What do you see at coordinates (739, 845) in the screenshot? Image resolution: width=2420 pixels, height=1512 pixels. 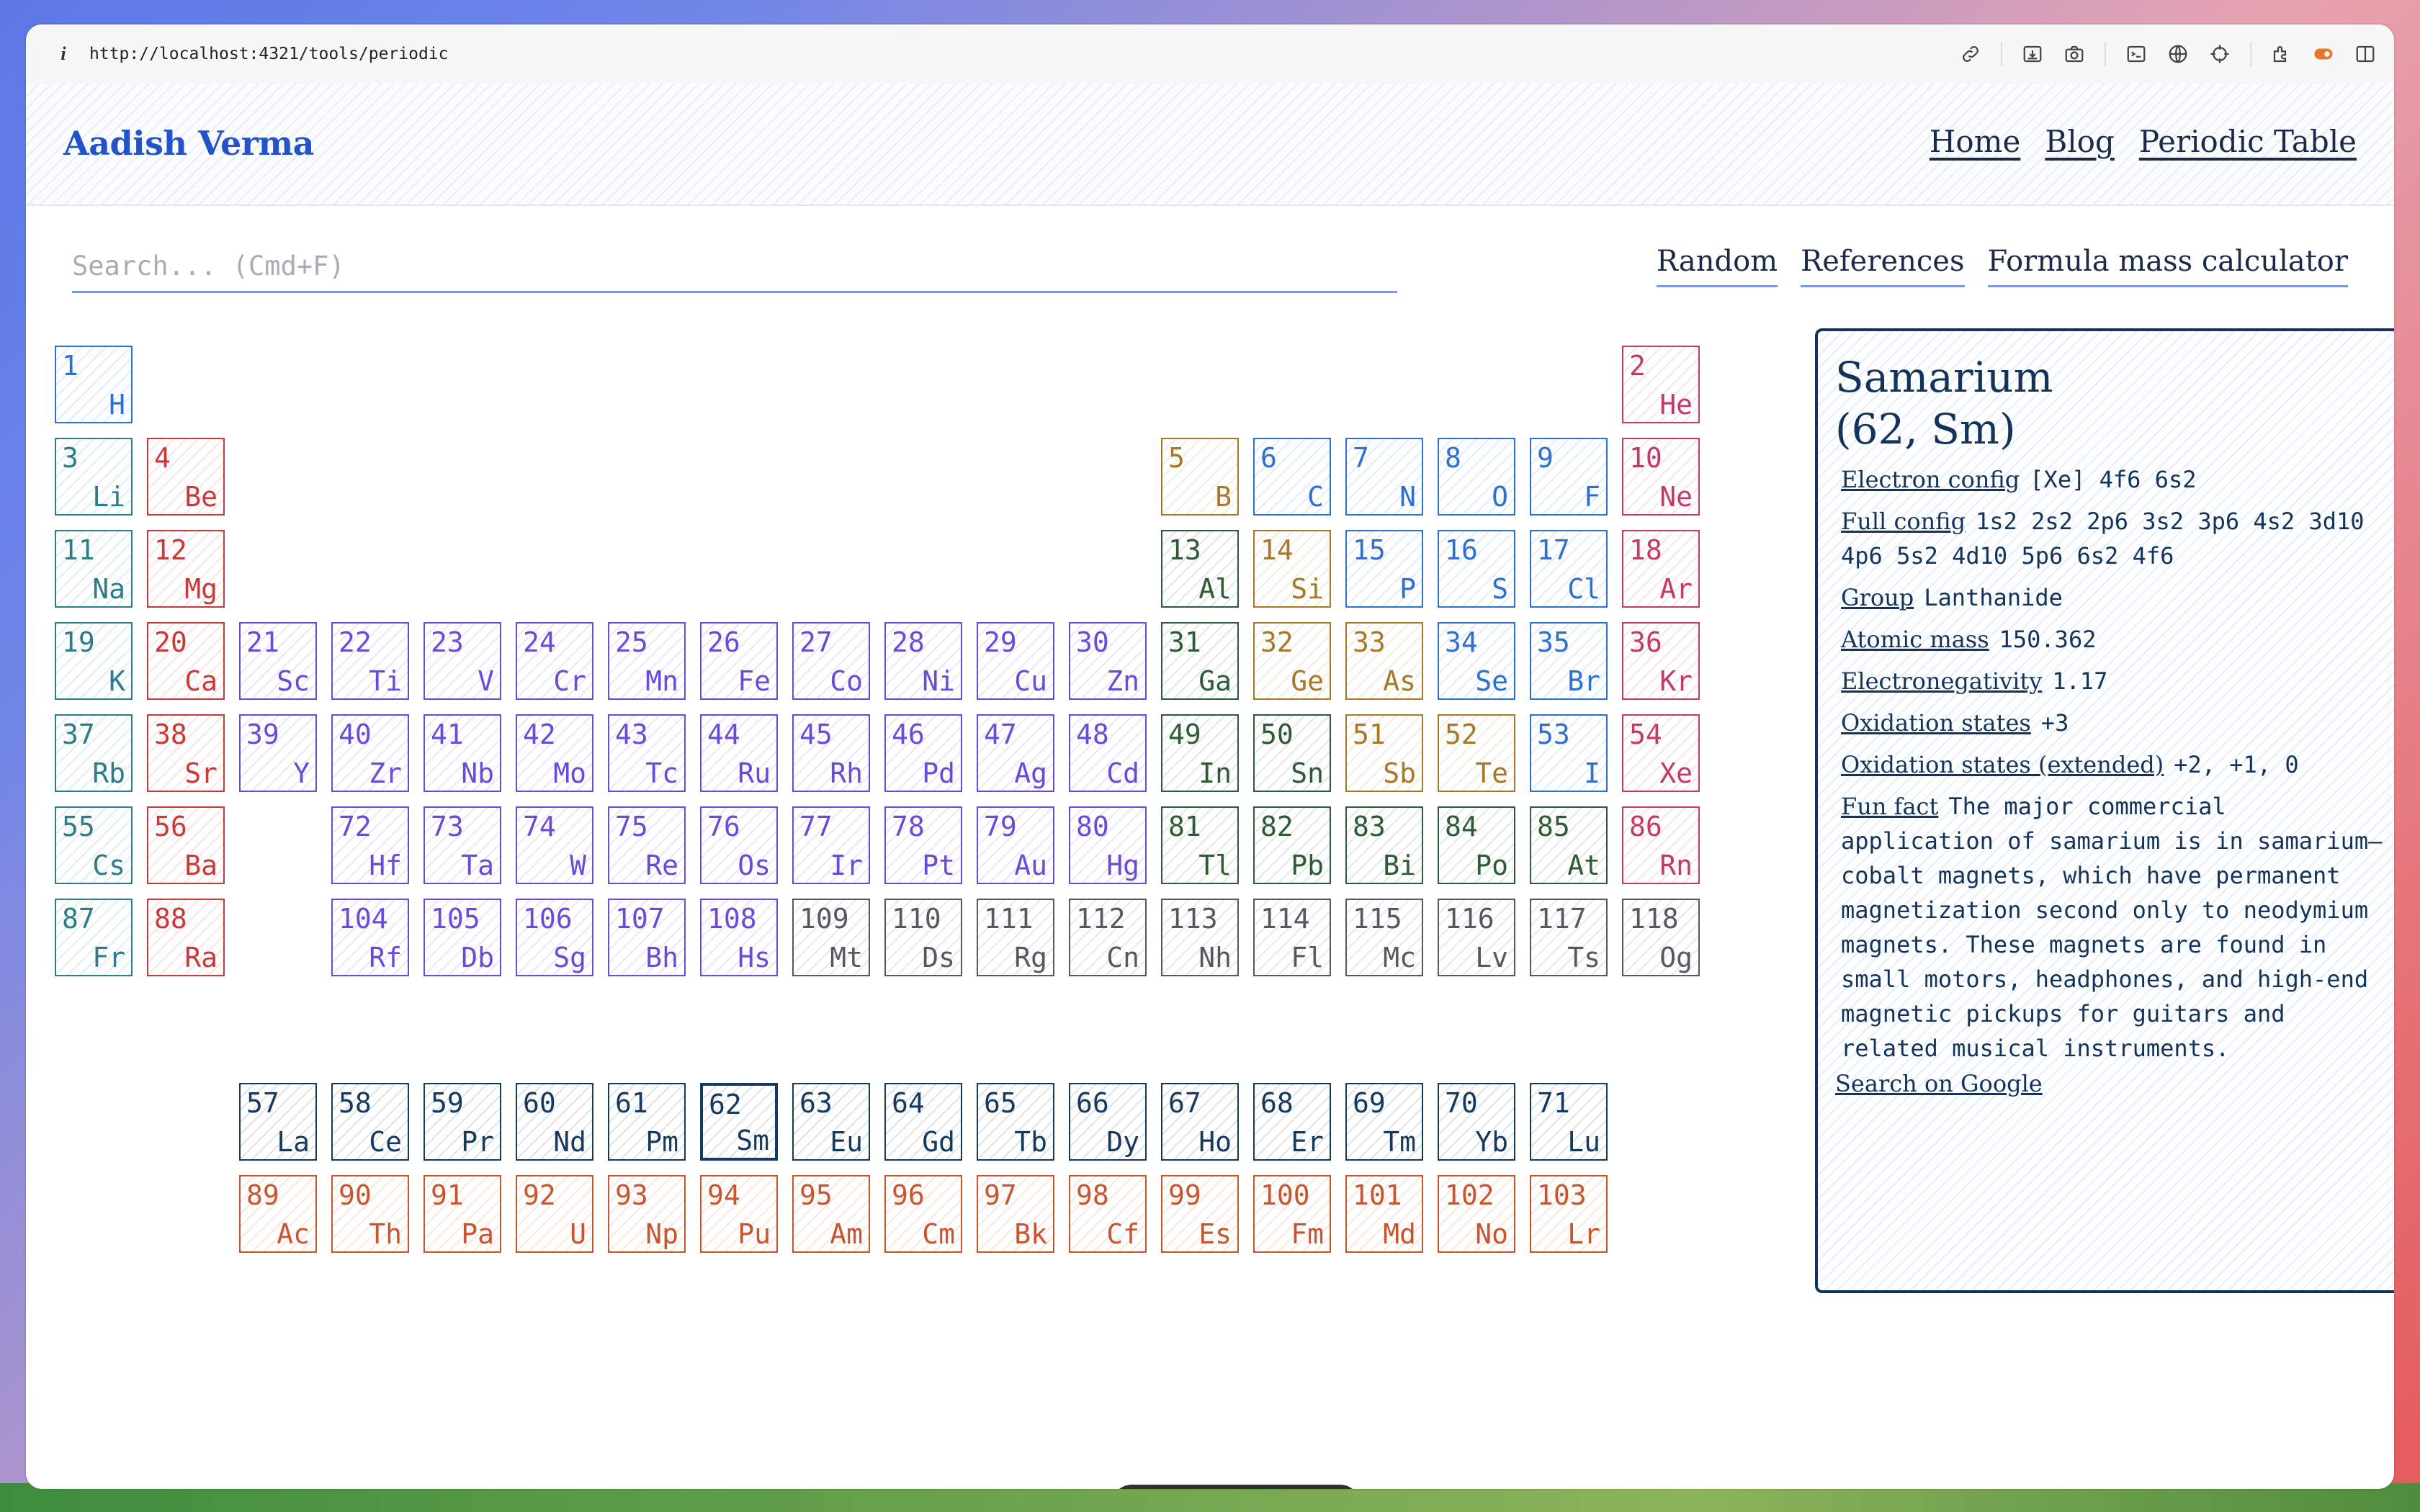 I see `element-cell-os: 76 Os` at bounding box center [739, 845].